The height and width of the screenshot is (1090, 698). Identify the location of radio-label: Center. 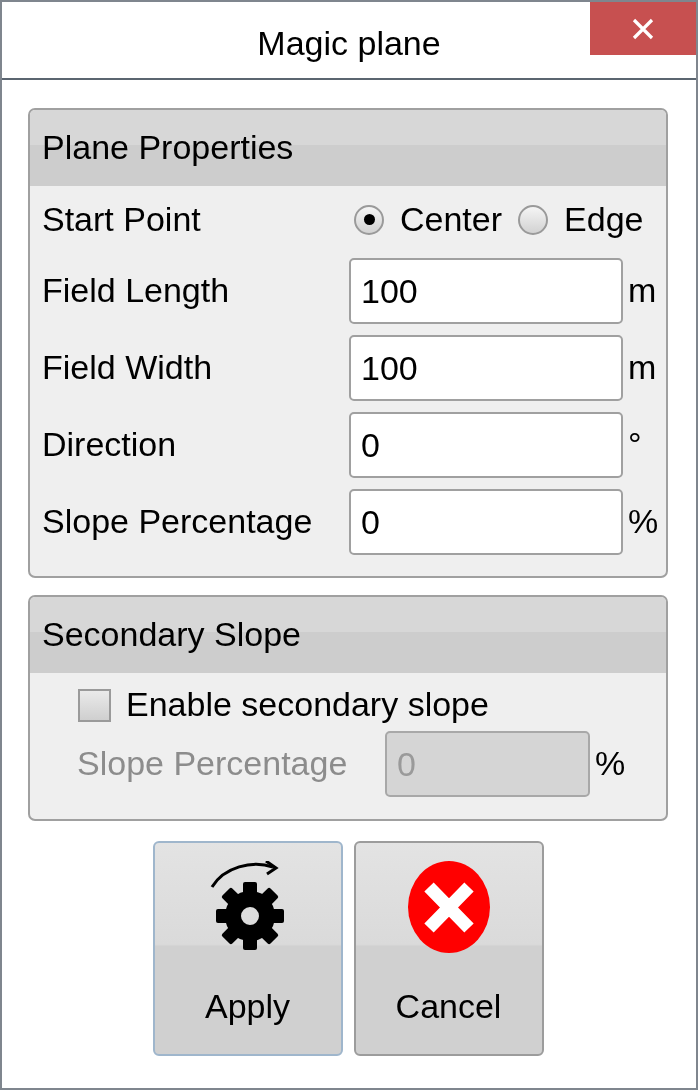
(451, 219).